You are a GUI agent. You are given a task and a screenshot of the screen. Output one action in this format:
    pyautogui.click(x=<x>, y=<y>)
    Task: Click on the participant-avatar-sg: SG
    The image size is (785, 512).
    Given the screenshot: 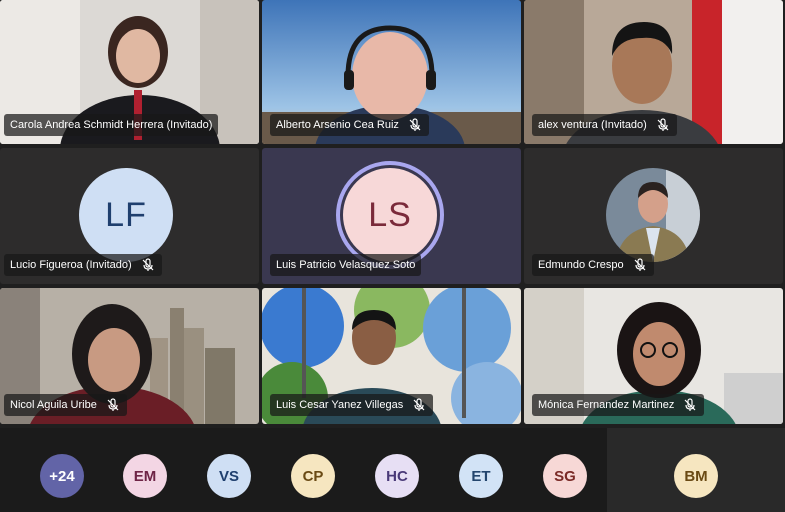 What is the action you would take?
    pyautogui.click(x=565, y=476)
    